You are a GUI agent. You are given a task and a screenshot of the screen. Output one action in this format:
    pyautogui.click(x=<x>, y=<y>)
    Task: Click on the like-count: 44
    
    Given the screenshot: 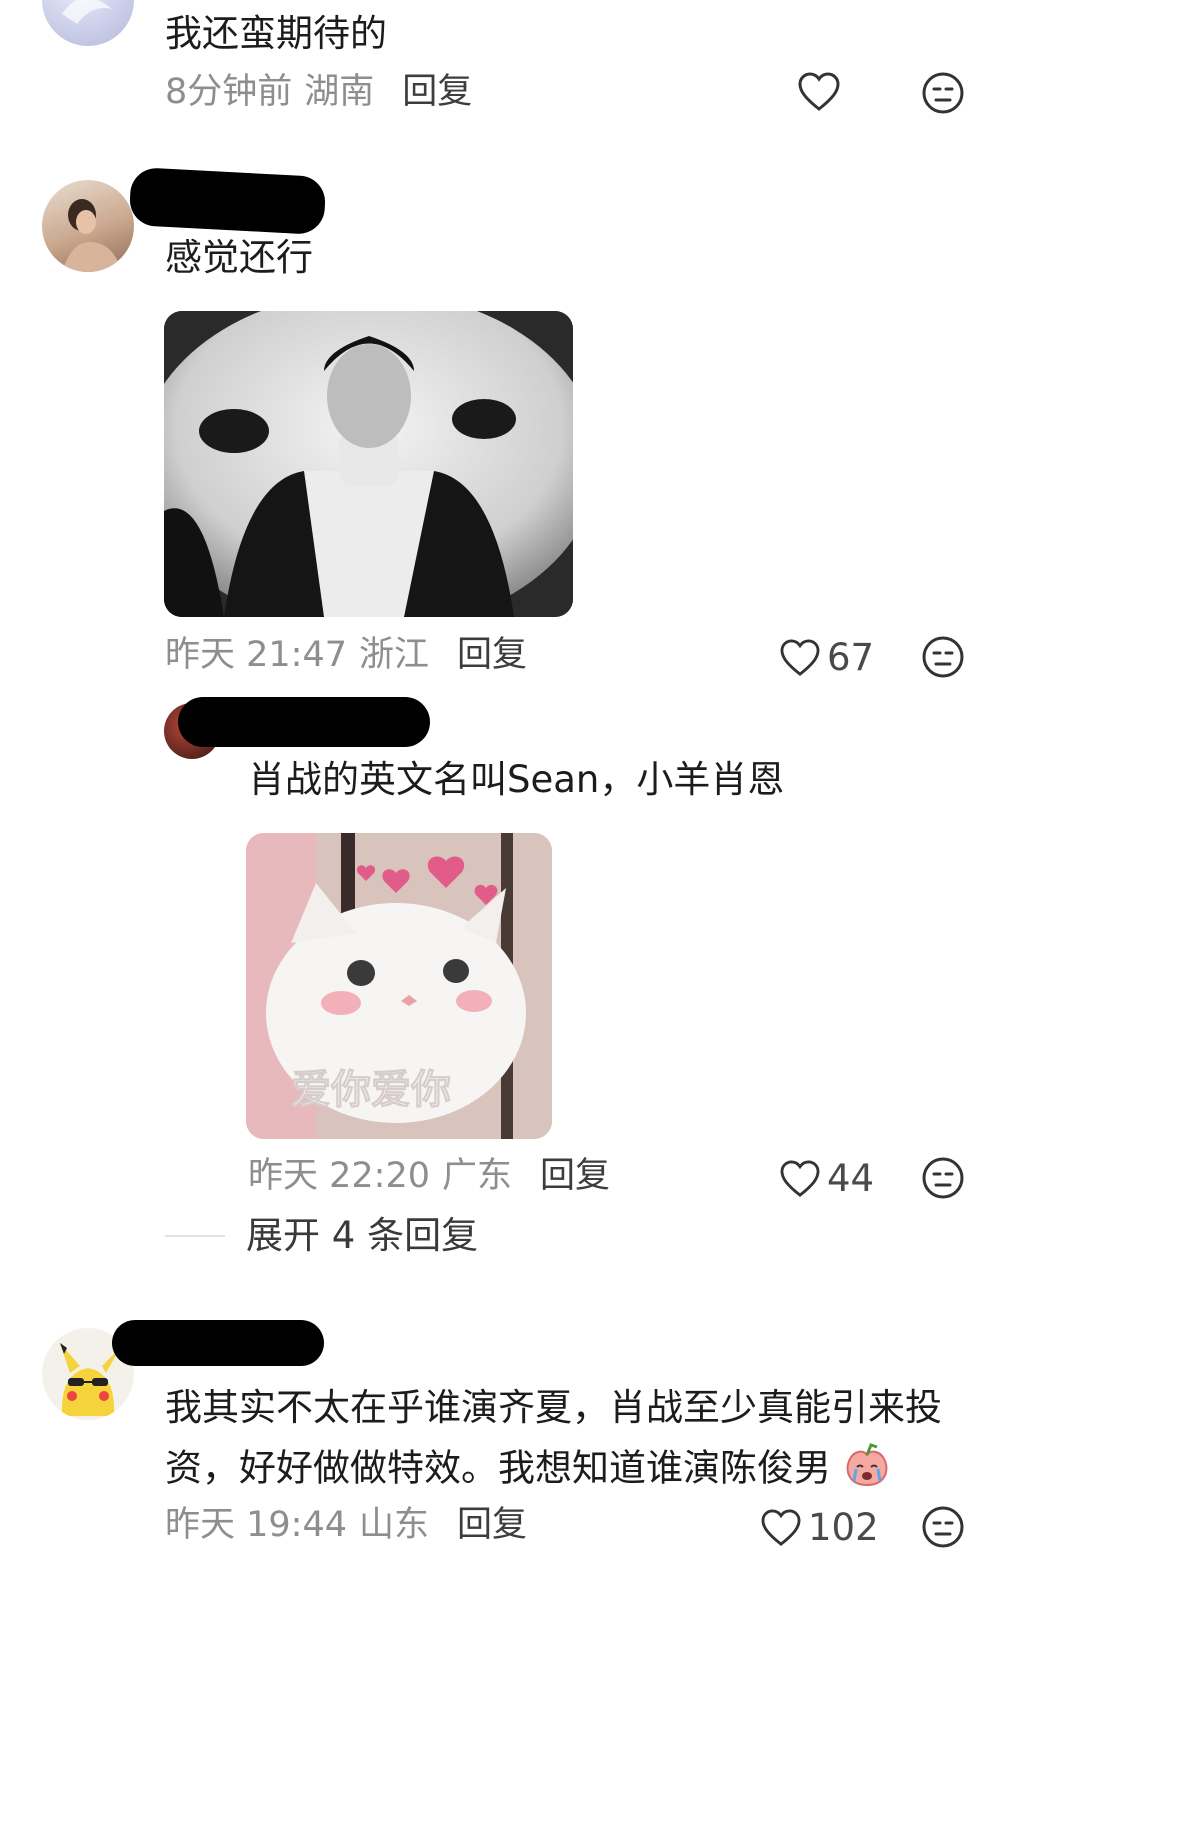 What is the action you would take?
    pyautogui.click(x=851, y=1178)
    